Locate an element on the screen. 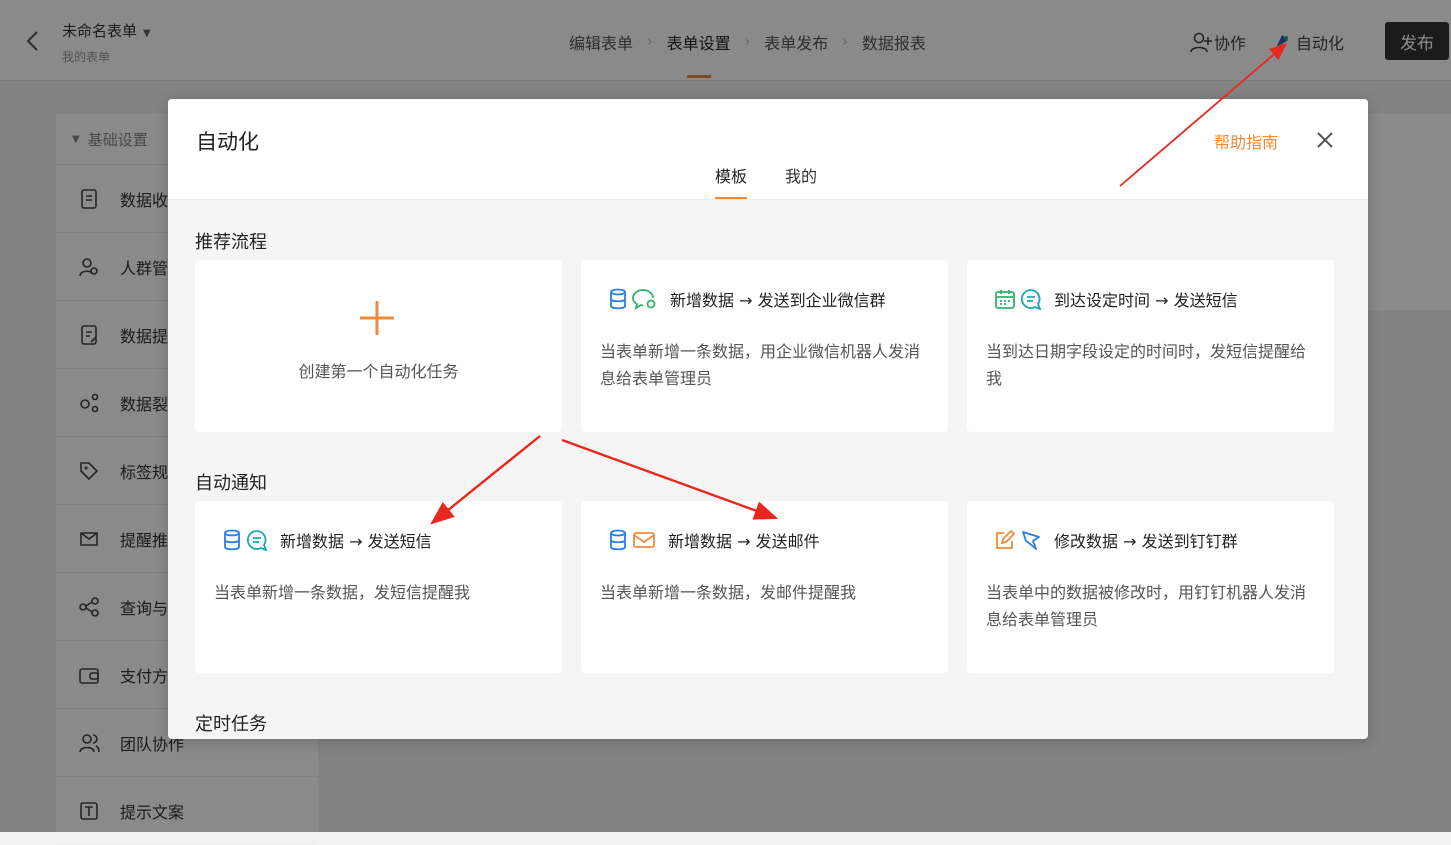  create-automation-card: 创建第一个自动化任务 is located at coordinates (378, 346).